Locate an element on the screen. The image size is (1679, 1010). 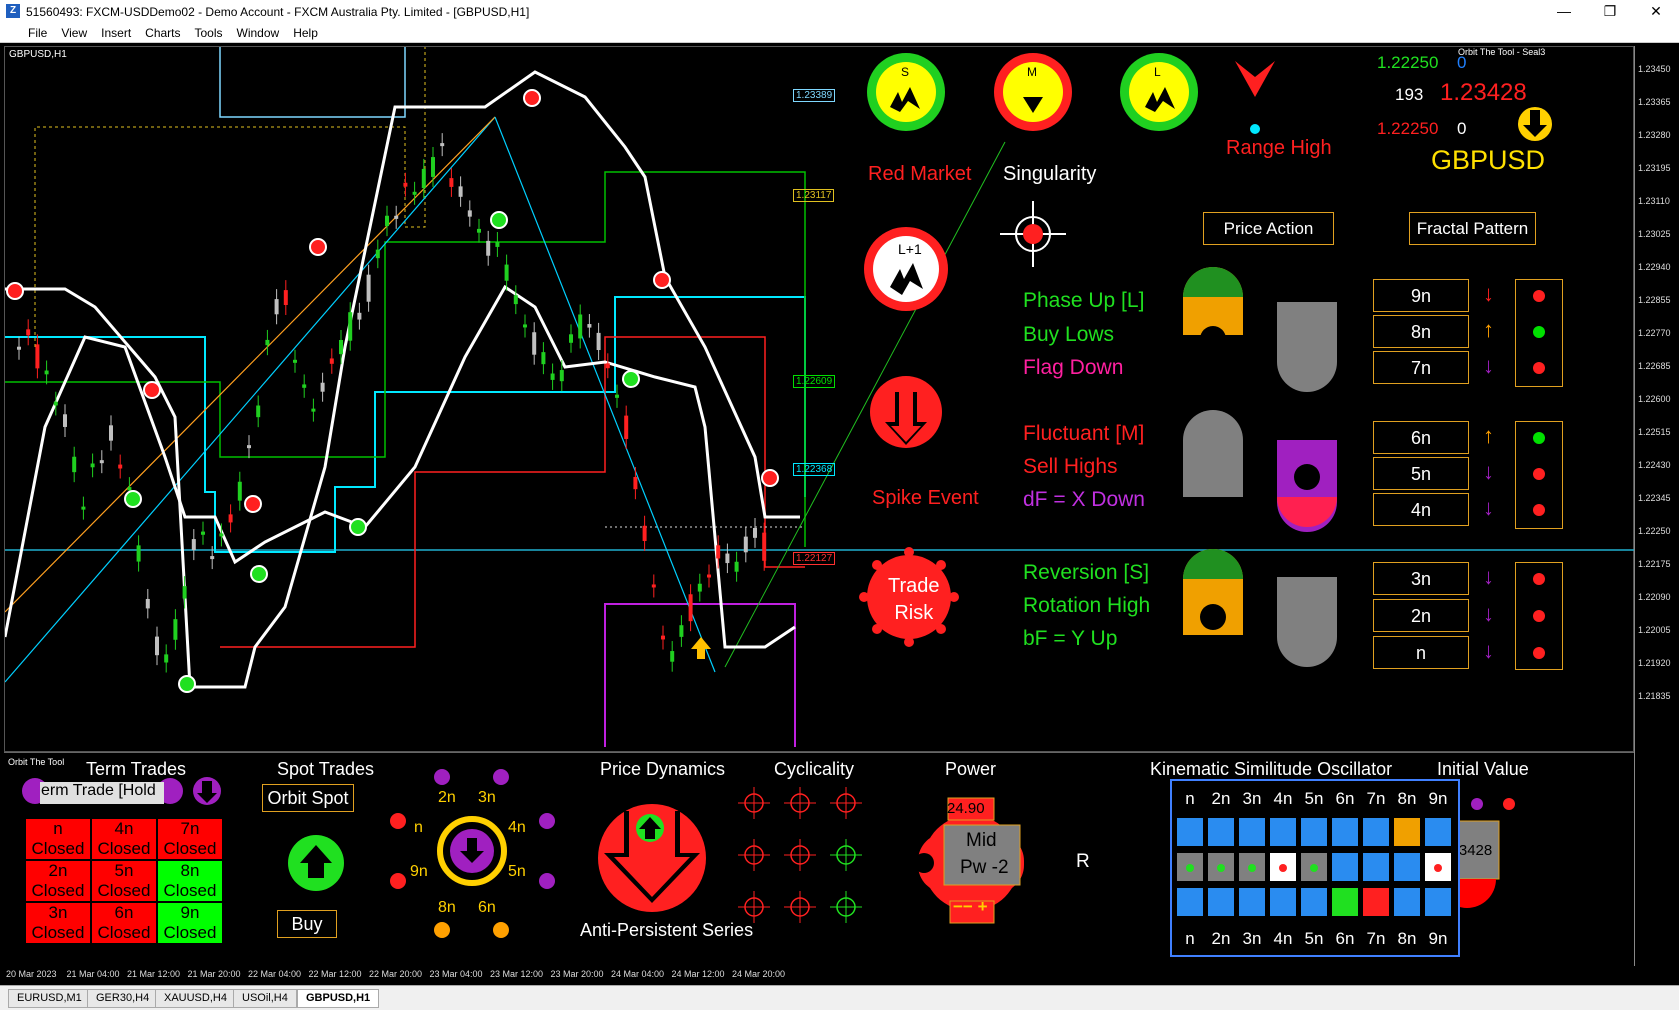
term-trade-cell: 7n Closed is located at coordinates (190, 839).